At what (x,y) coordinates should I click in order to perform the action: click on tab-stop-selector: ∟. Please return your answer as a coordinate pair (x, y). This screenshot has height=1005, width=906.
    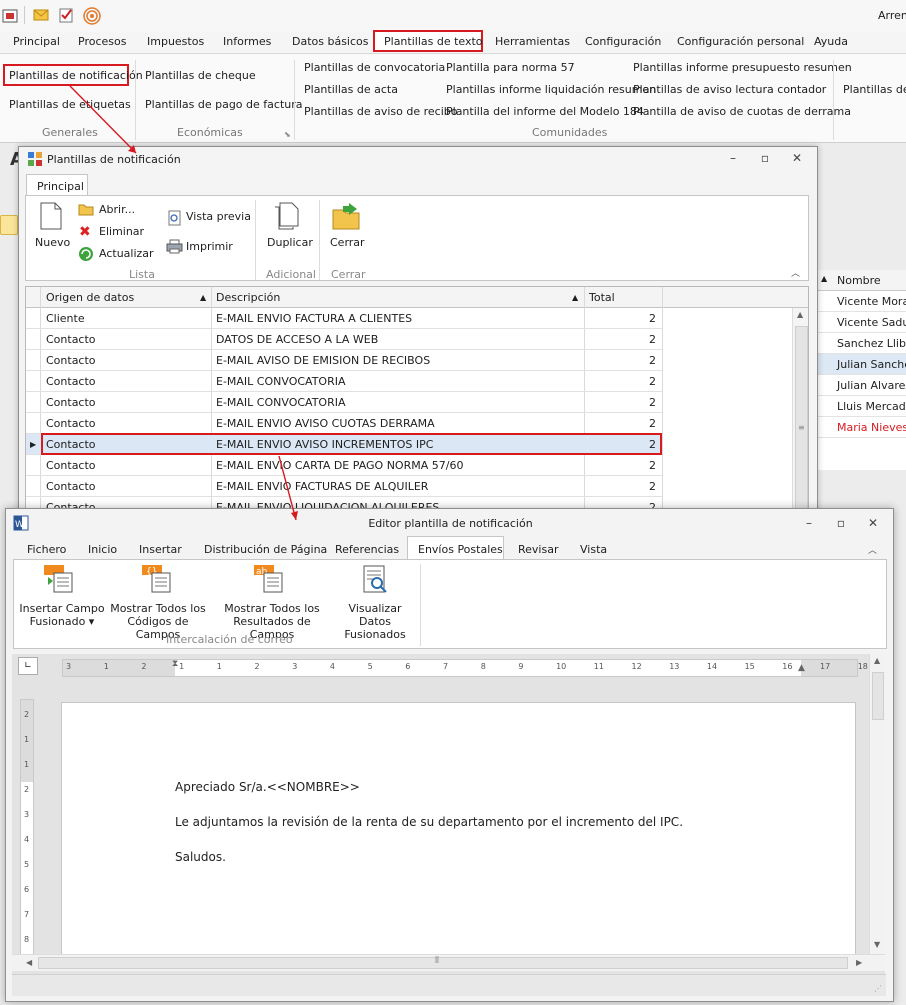
    Looking at the image, I should click on (28, 666).